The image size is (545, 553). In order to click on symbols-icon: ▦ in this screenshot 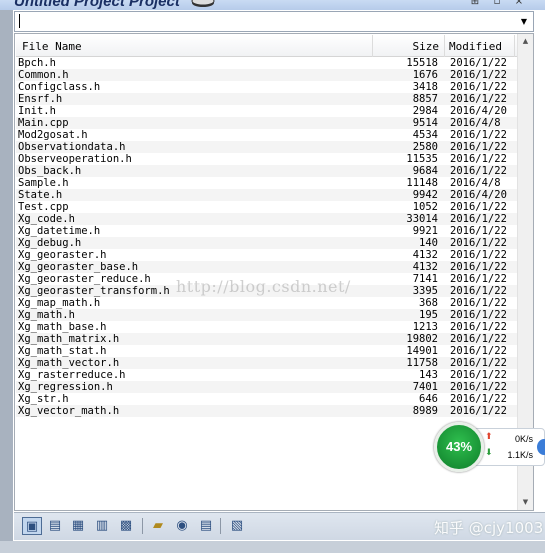, I will do `click(78, 526)`.